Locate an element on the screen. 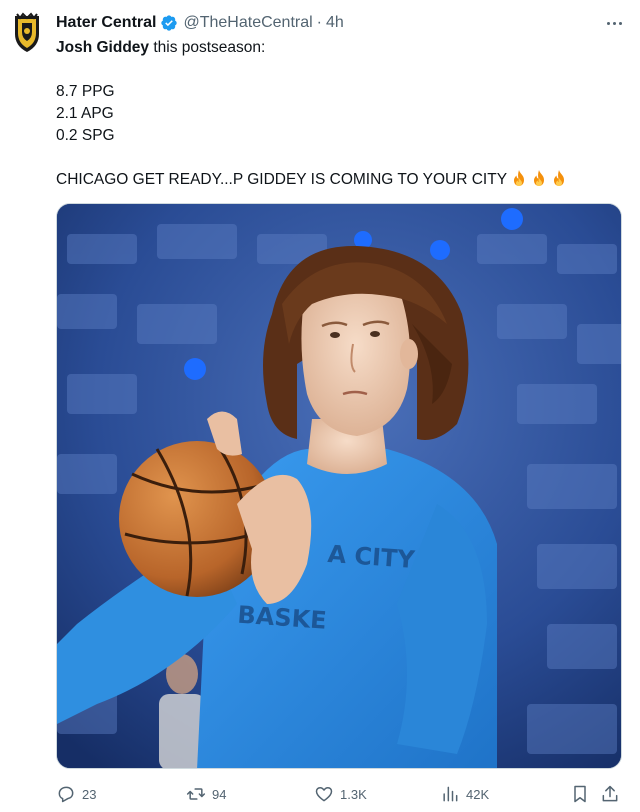  verified-badge-icon is located at coordinates (169, 23).